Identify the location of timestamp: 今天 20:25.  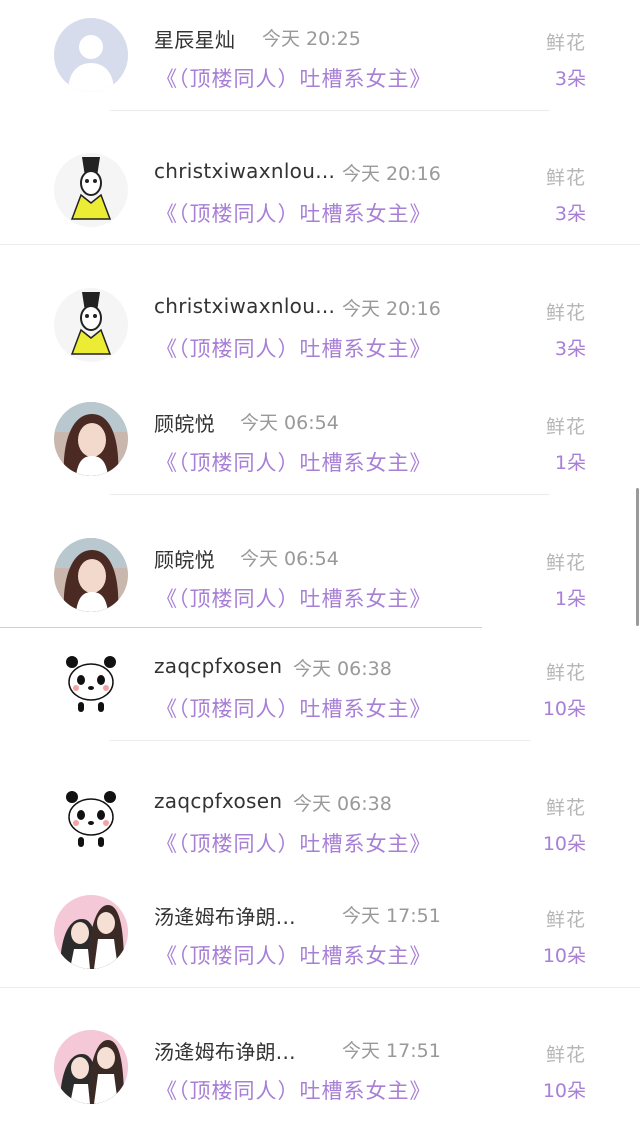
(311, 39).